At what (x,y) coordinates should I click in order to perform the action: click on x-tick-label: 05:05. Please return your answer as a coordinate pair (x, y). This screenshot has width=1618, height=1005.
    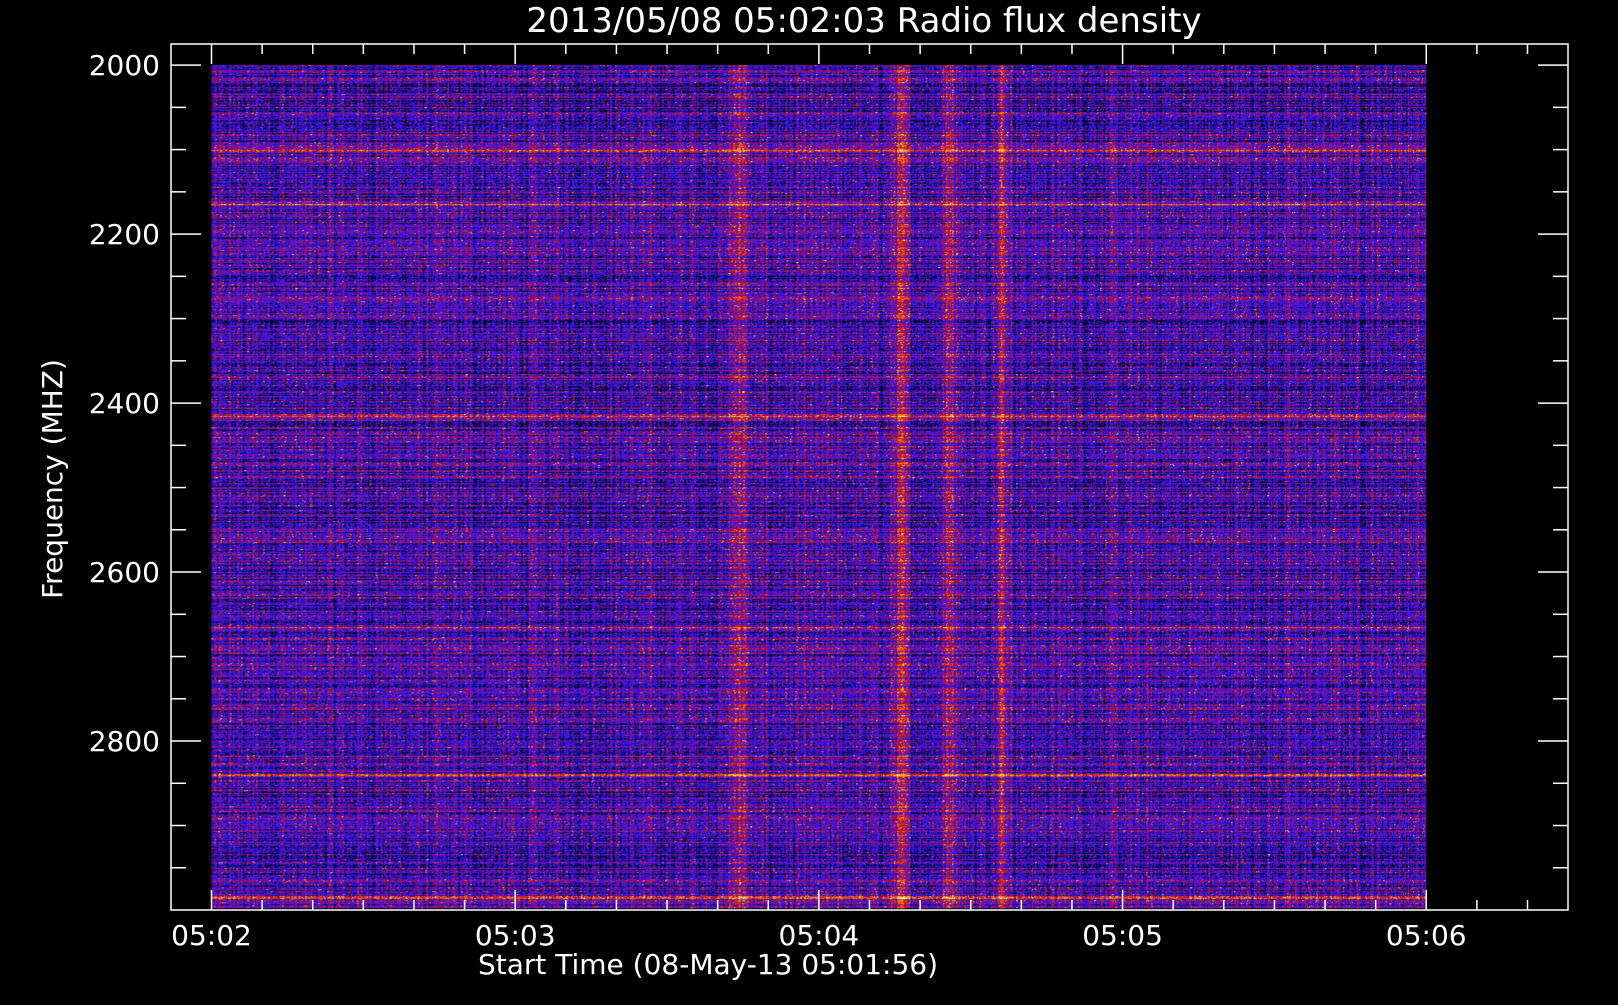
    Looking at the image, I should click on (1122, 935).